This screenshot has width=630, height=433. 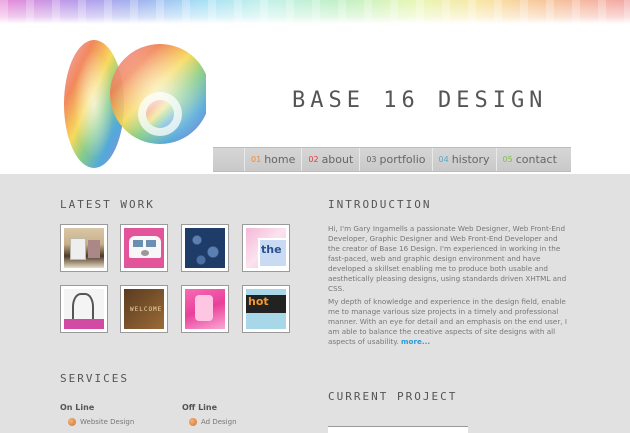 I want to click on thumb-blue-pattern, so click(x=205, y=248).